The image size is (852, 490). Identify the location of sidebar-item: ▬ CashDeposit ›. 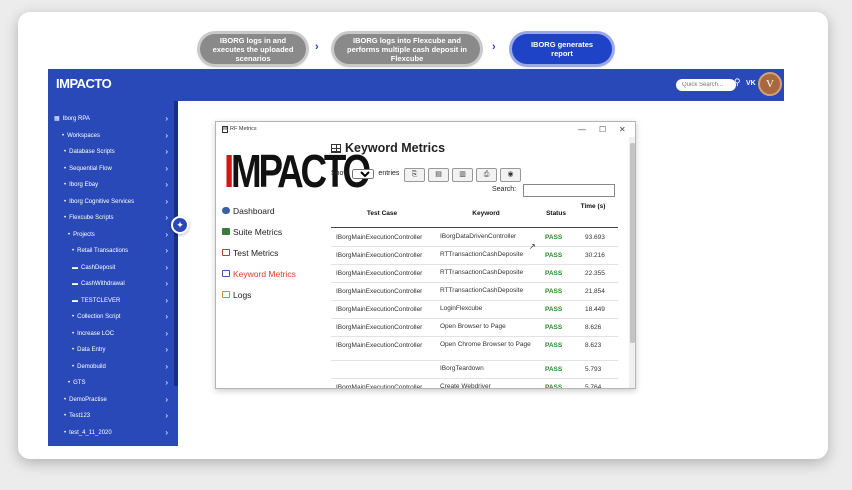
(113, 268).